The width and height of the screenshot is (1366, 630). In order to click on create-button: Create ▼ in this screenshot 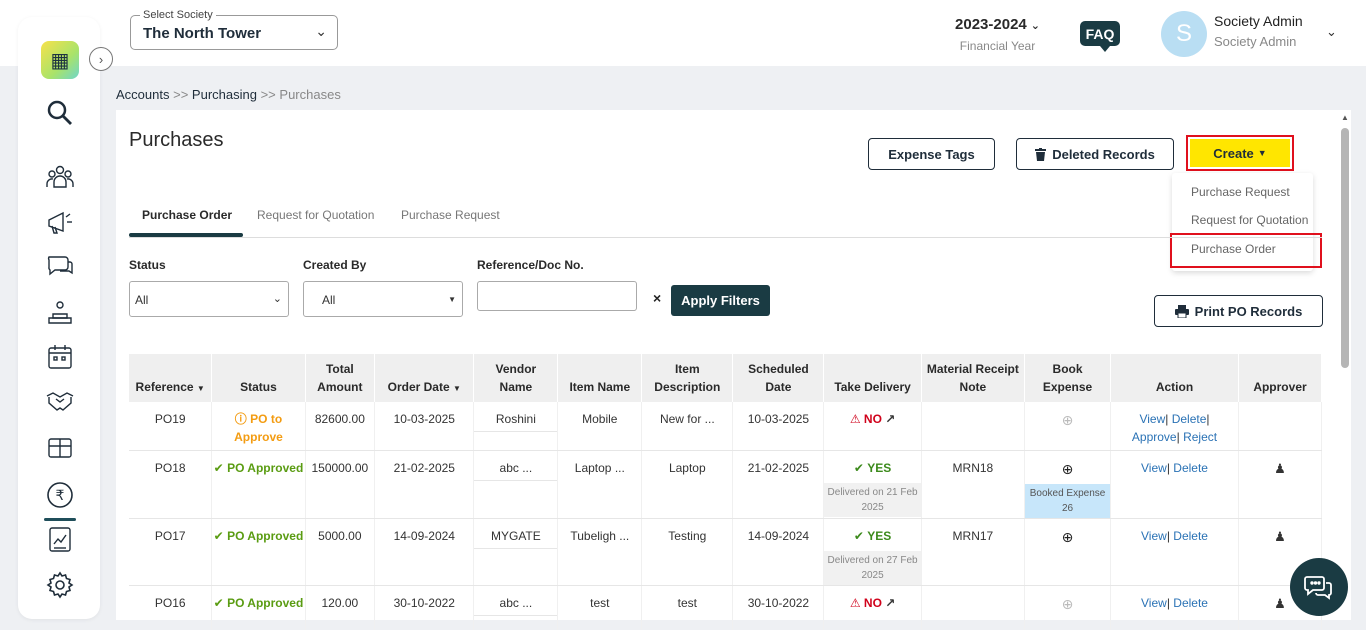, I will do `click(1240, 153)`.